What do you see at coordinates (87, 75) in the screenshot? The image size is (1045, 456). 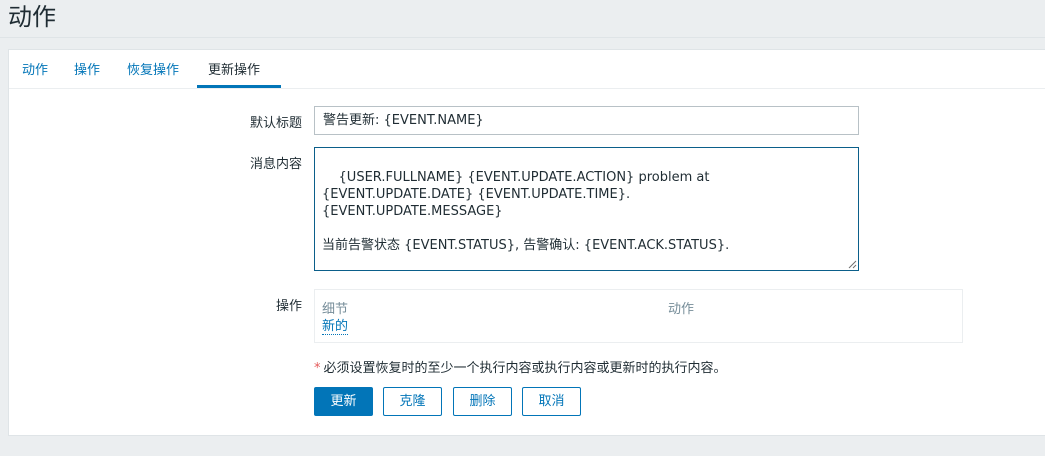 I see `tab-operations: 操作` at bounding box center [87, 75].